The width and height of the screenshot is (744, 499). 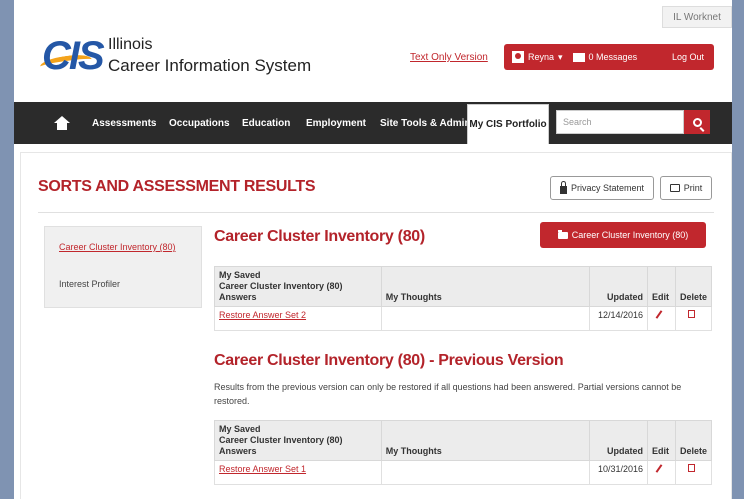 I want to click on user-name: Reyna, so click(x=541, y=57).